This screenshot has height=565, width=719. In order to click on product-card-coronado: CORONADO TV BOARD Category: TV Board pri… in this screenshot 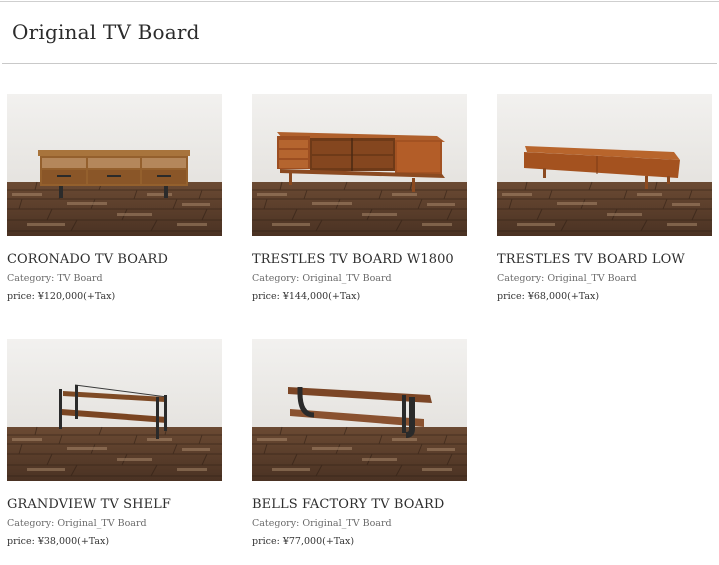, I will do `click(115, 198)`.